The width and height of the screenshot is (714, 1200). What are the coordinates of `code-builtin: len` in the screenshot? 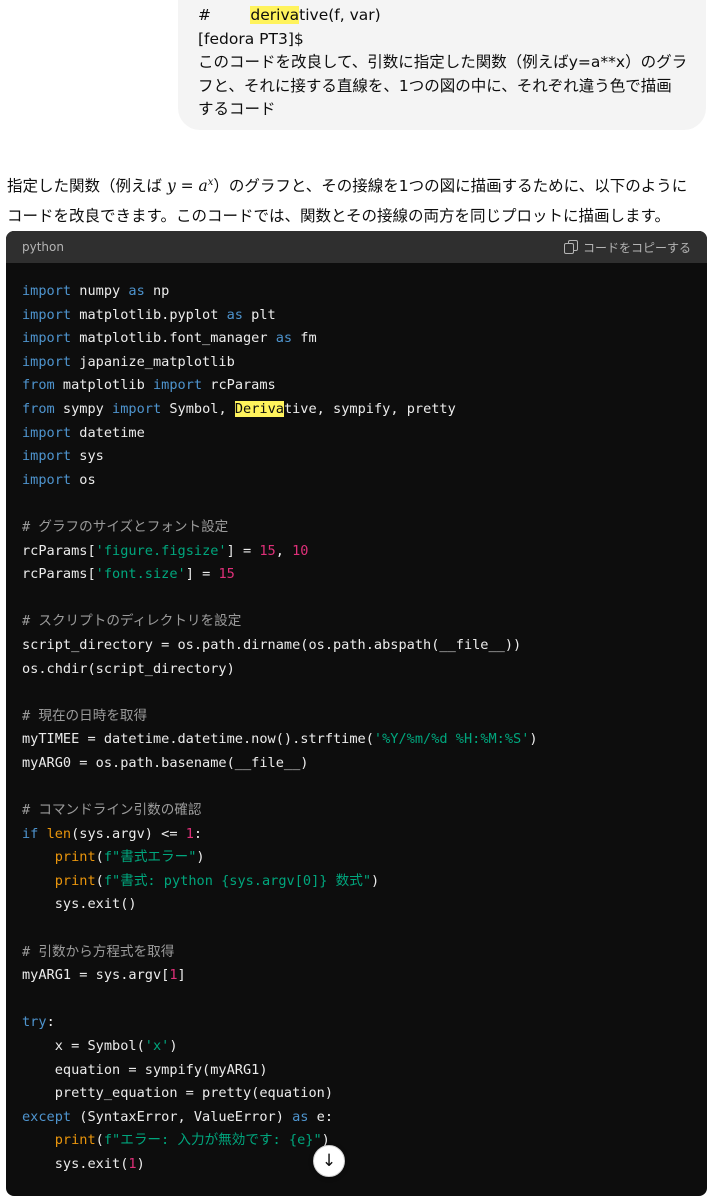 It's located at (59, 833).